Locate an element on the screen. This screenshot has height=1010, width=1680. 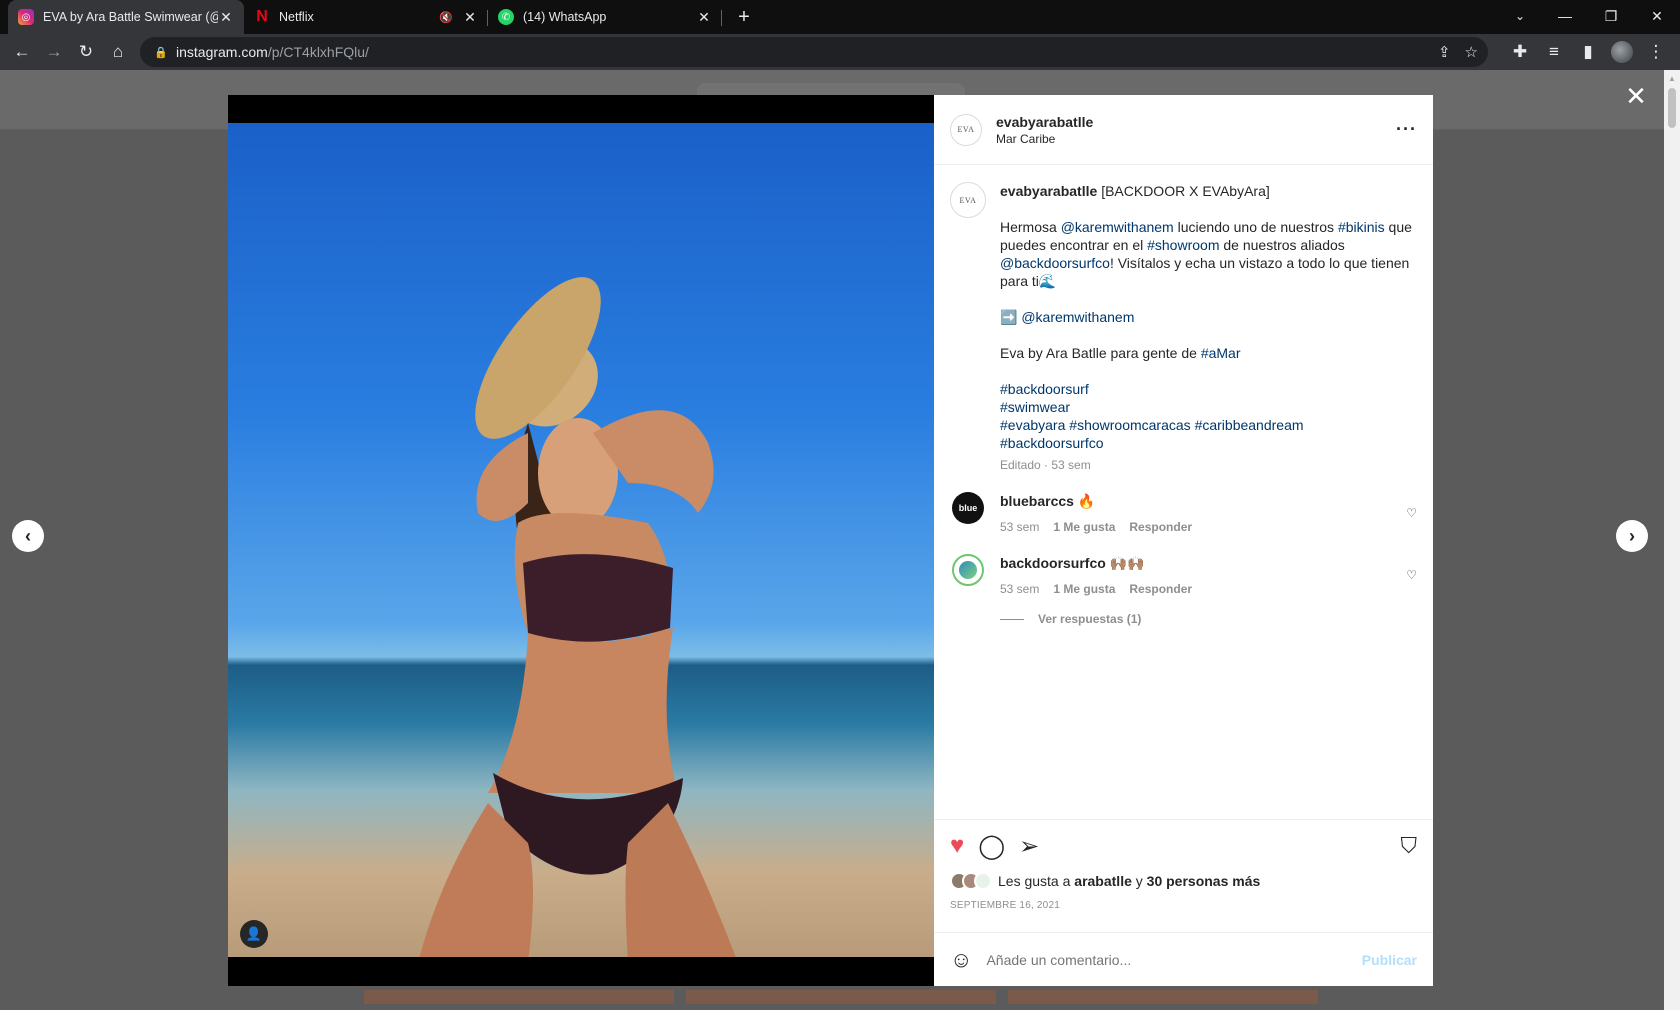
next-post-button: › is located at coordinates (1632, 536).